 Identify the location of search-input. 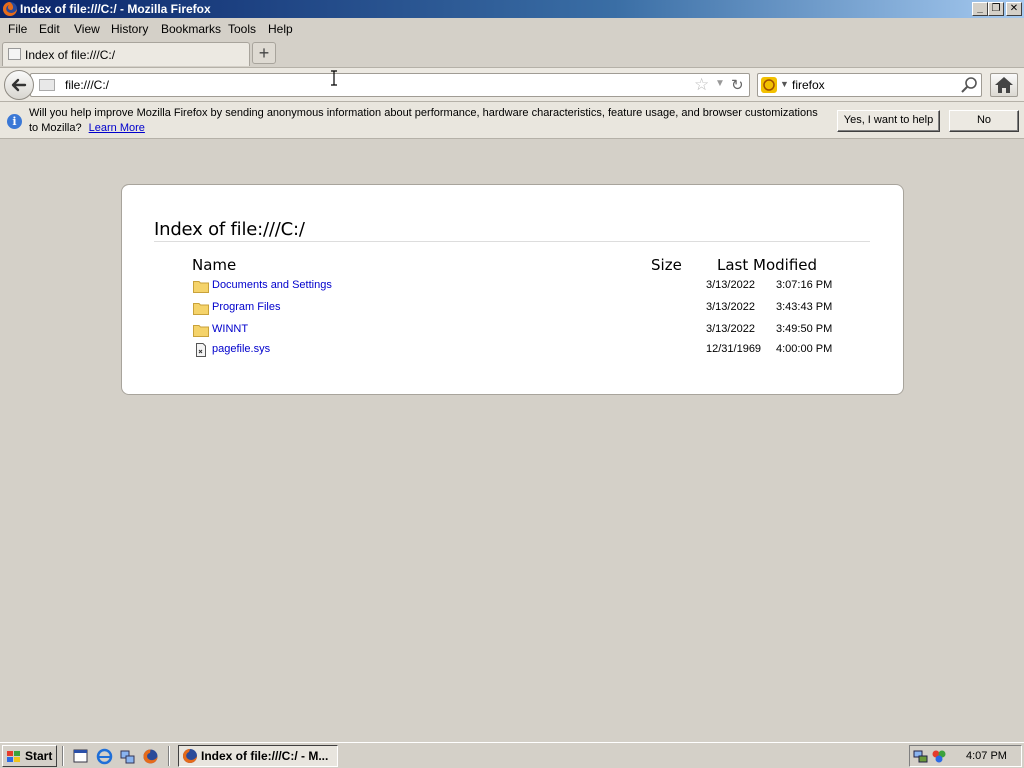
(872, 85).